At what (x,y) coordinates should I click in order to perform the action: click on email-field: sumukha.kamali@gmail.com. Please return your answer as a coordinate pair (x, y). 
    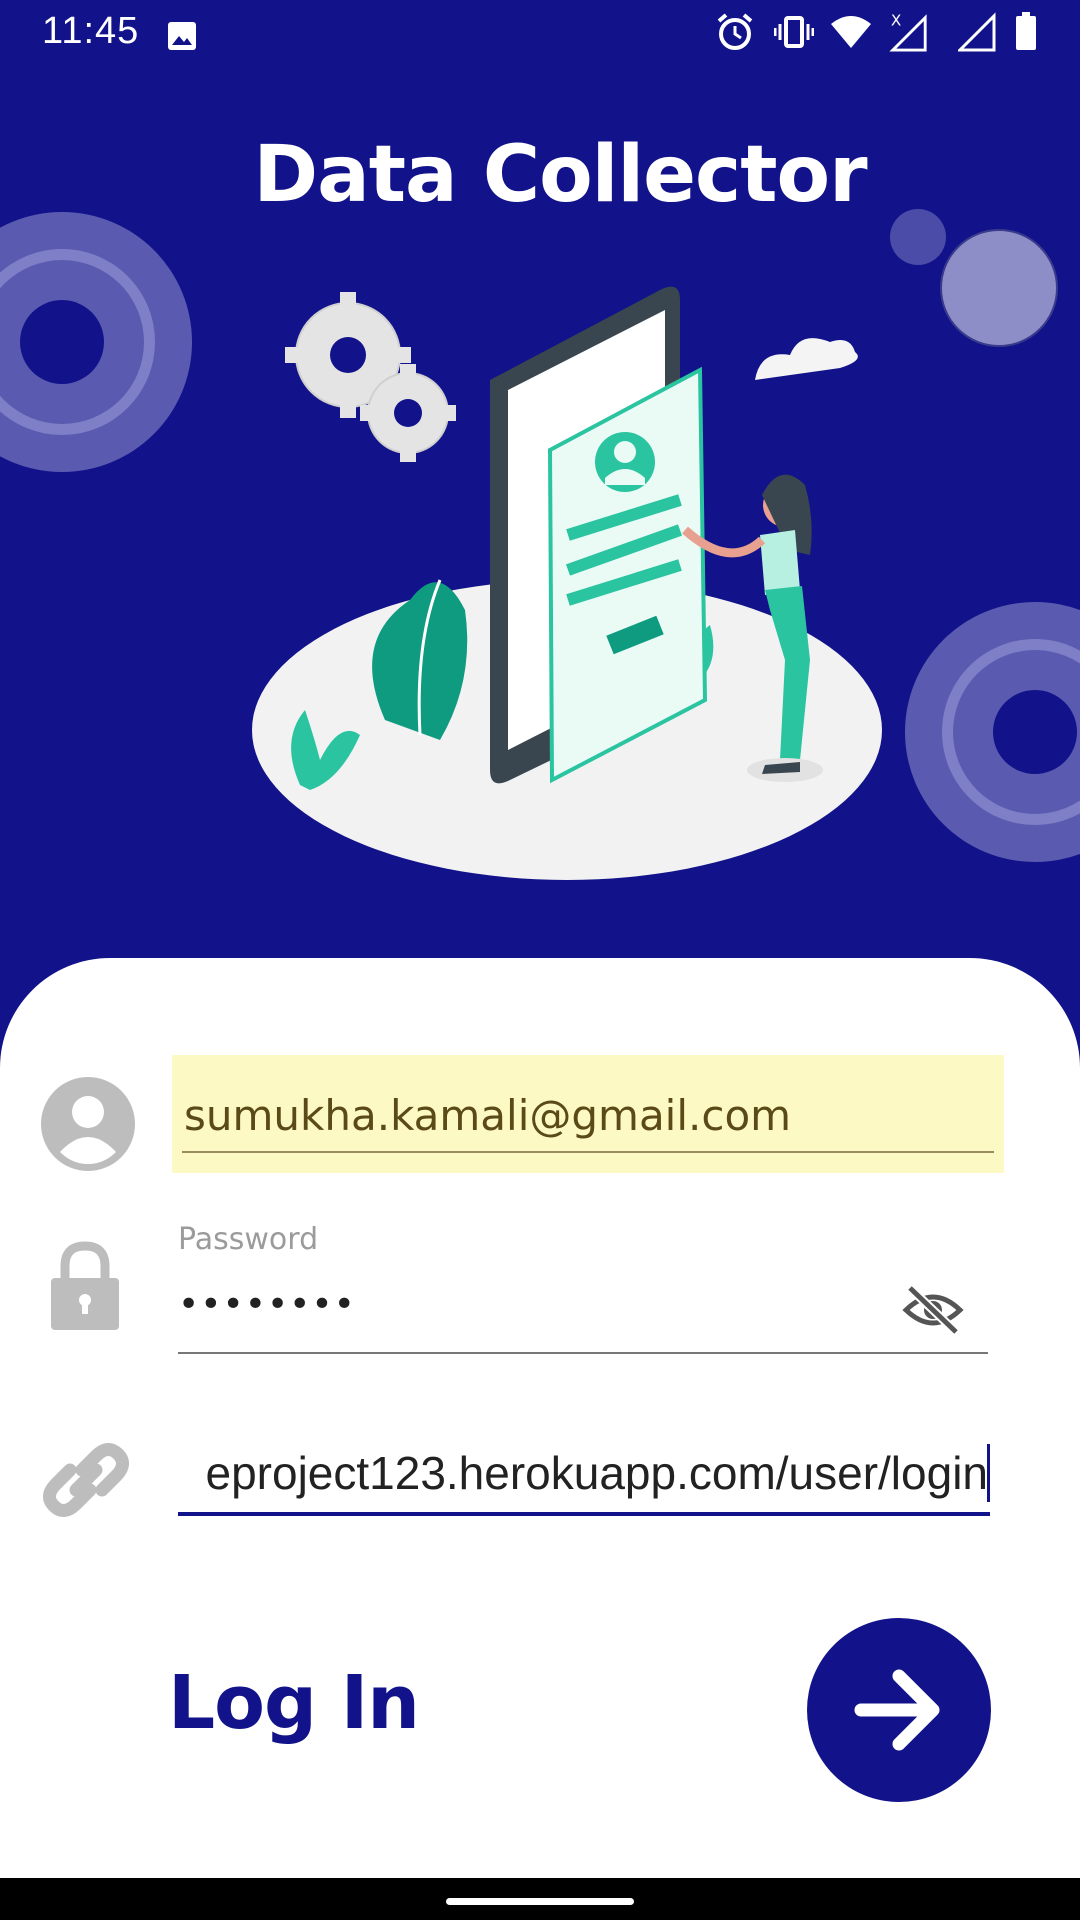
    Looking at the image, I should click on (588, 1114).